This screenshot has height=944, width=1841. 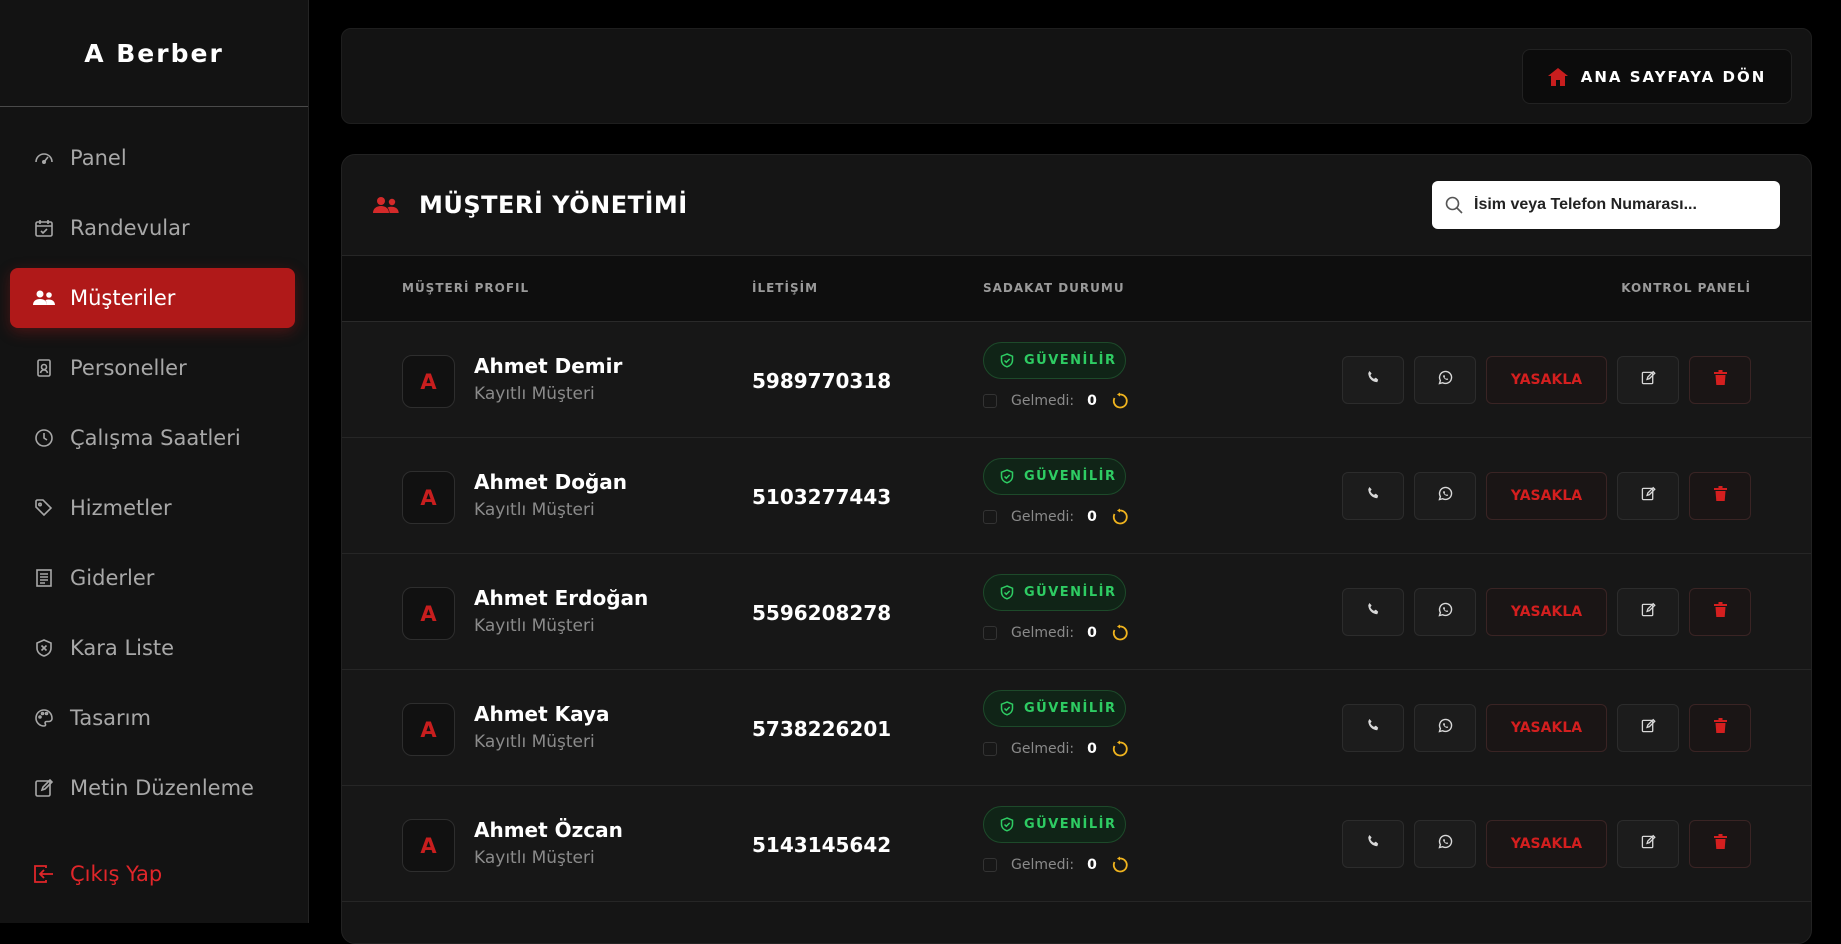 I want to click on sidebar-item-label: Çalışma Saatleri, so click(x=155, y=438).